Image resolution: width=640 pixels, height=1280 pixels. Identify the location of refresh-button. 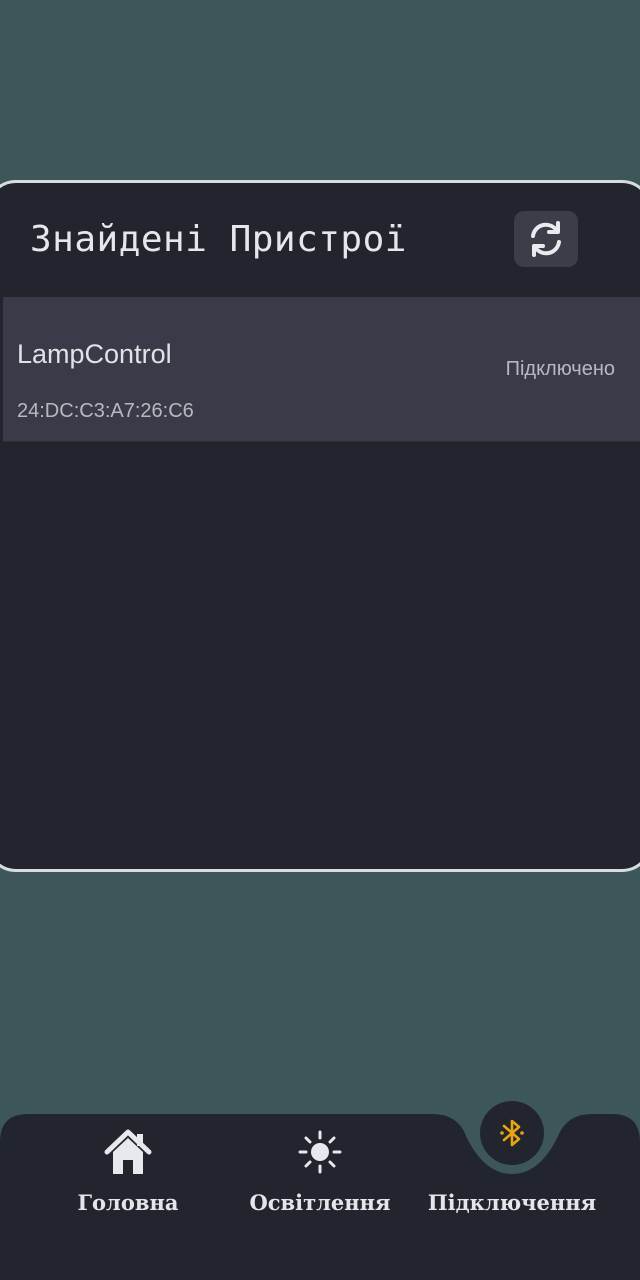
(546, 239).